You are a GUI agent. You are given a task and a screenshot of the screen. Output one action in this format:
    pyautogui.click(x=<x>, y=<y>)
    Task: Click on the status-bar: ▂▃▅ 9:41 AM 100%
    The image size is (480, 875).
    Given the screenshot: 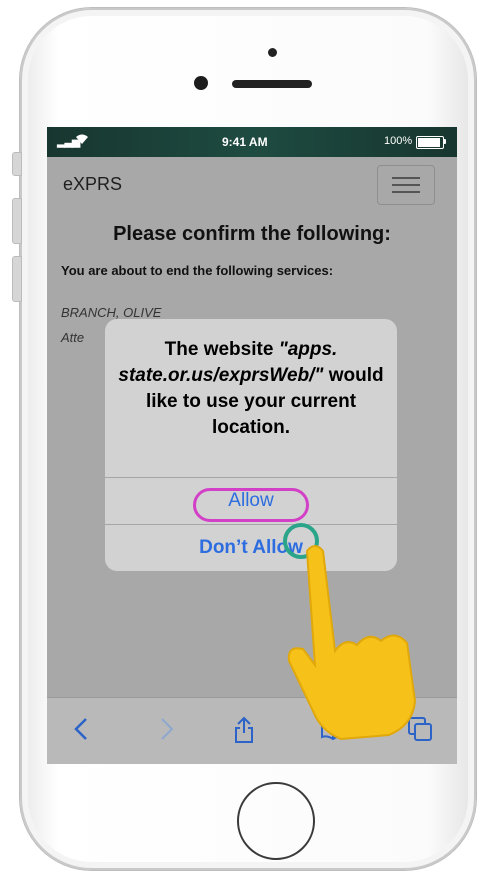 What is the action you would take?
    pyautogui.click(x=252, y=142)
    